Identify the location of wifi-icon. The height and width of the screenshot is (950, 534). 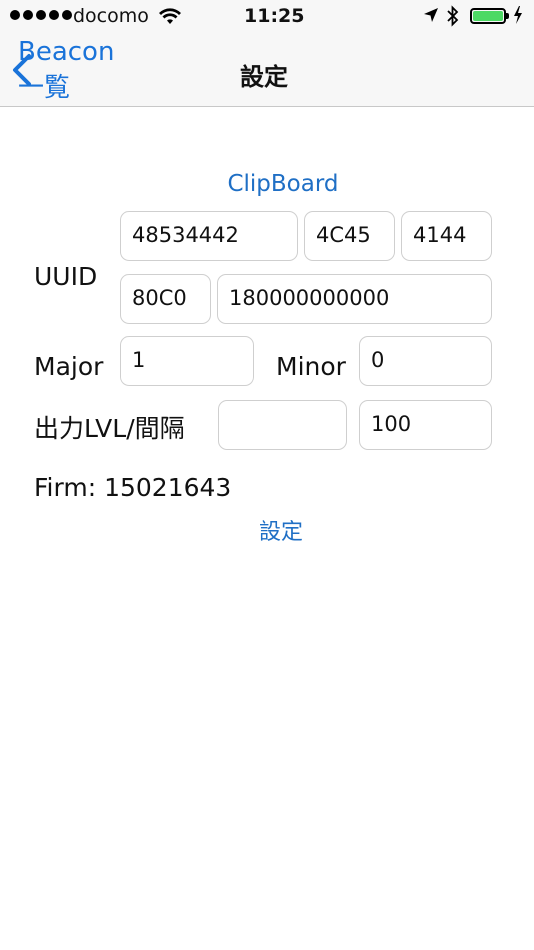
(170, 19).